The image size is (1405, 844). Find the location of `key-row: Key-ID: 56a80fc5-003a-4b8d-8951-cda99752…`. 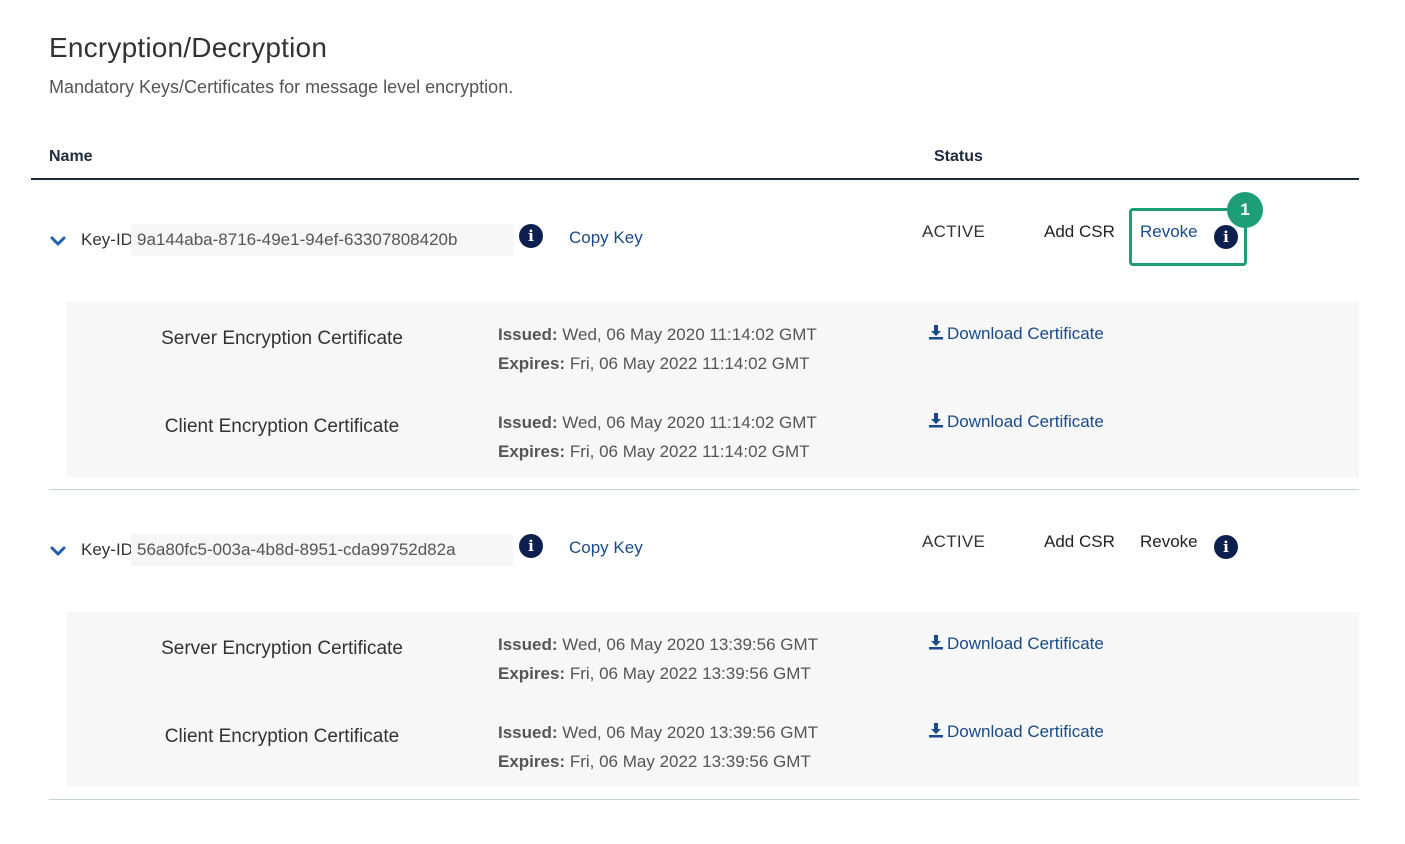

key-row: Key-ID: 56a80fc5-003a-4b8d-8951-cda99752… is located at coordinates (702, 546).